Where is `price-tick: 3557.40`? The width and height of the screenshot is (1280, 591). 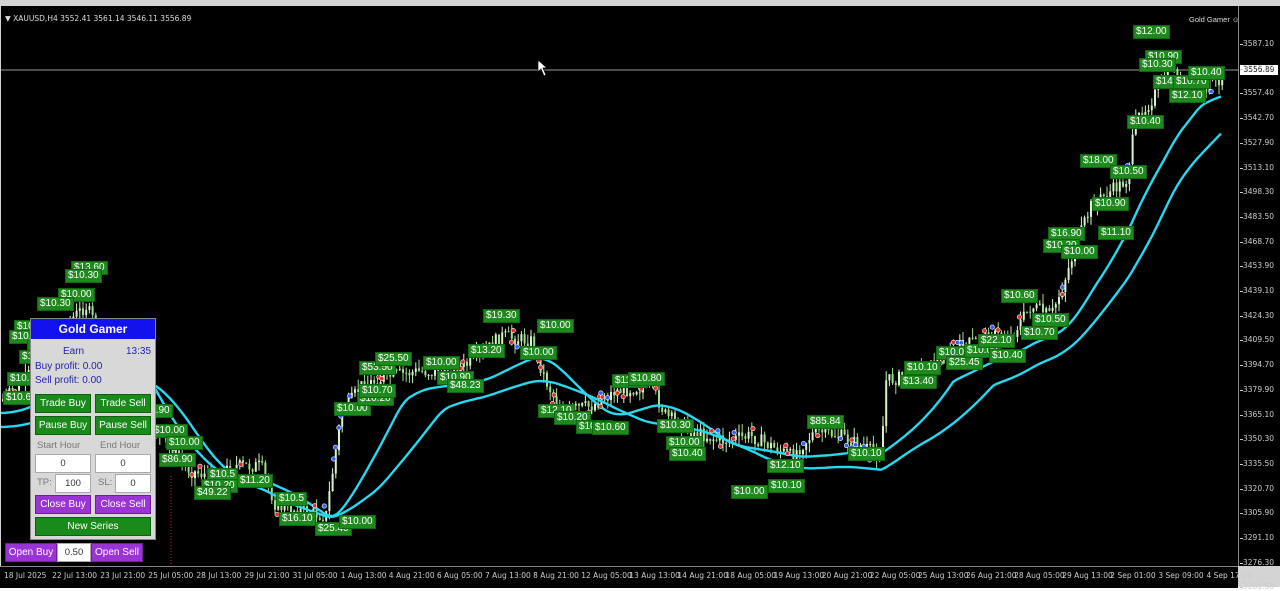 price-tick: 3557.40 is located at coordinates (1259, 93).